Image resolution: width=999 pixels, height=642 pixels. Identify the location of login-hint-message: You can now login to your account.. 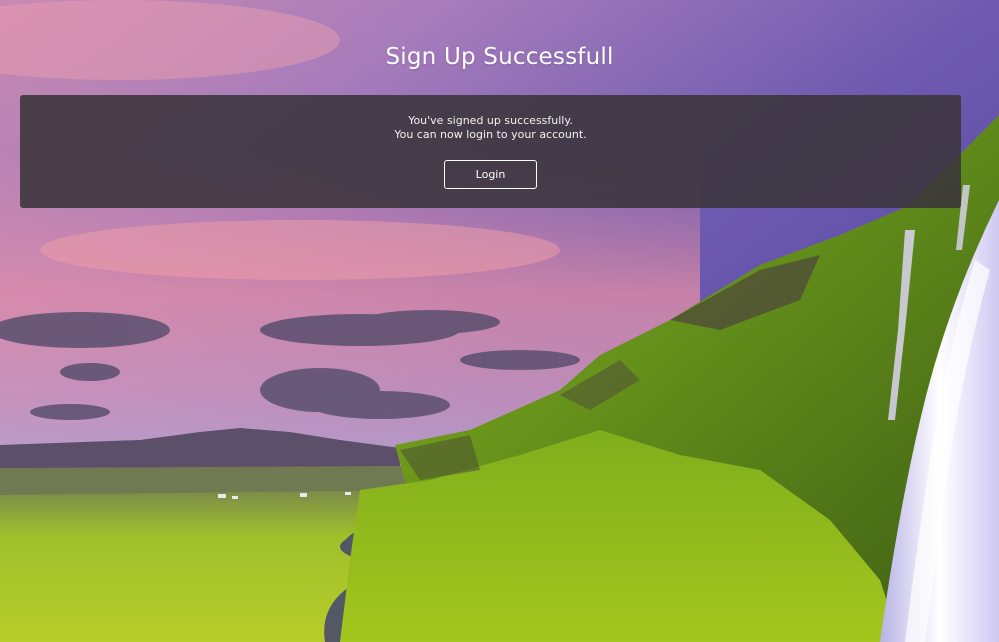
(490, 134).